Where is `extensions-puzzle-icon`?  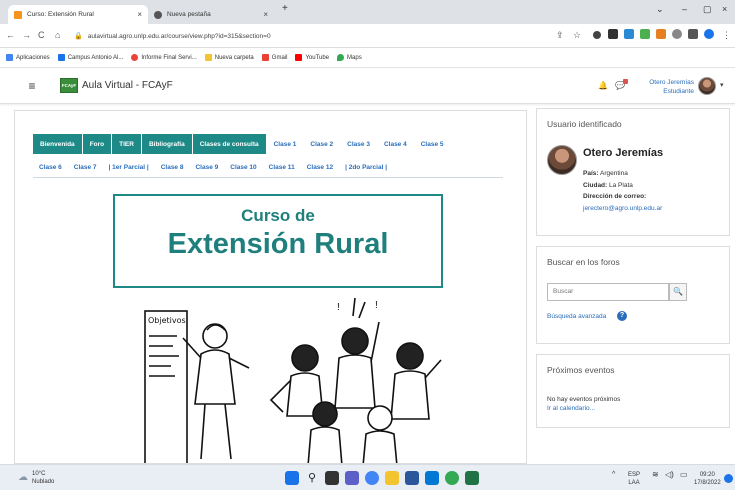
extensions-puzzle-icon is located at coordinates (677, 34).